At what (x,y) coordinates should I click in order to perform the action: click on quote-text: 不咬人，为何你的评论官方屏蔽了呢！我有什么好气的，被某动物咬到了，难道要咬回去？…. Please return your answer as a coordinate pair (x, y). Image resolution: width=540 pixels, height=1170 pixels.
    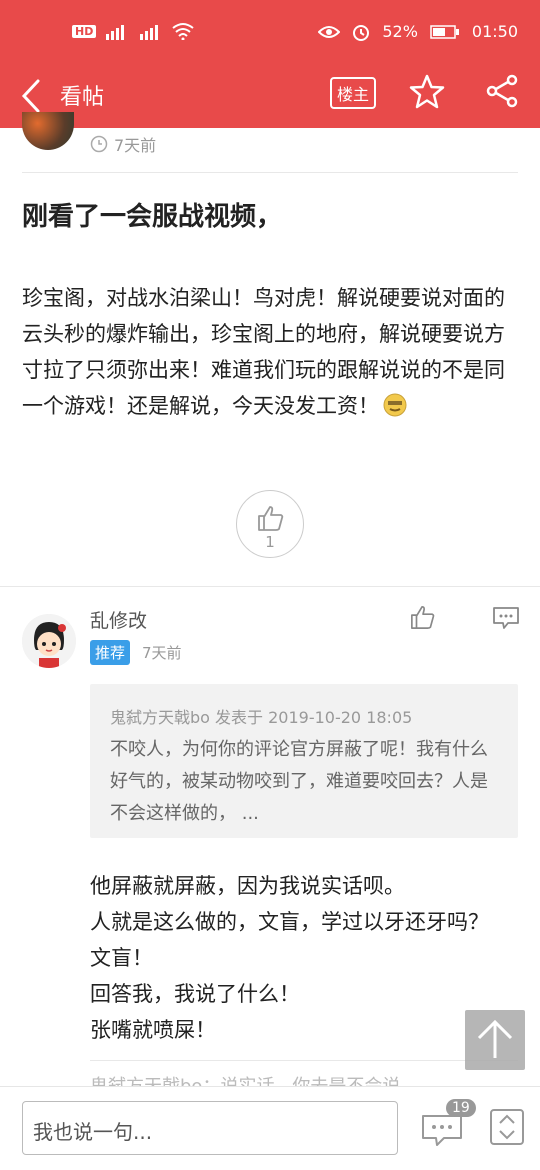
    Looking at the image, I should click on (299, 781).